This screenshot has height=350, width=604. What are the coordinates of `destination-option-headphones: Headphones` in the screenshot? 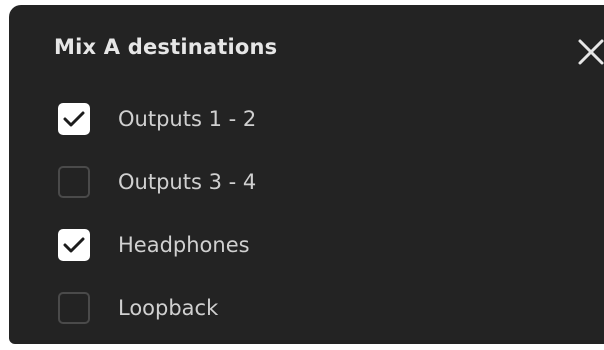 It's located at (154, 245).